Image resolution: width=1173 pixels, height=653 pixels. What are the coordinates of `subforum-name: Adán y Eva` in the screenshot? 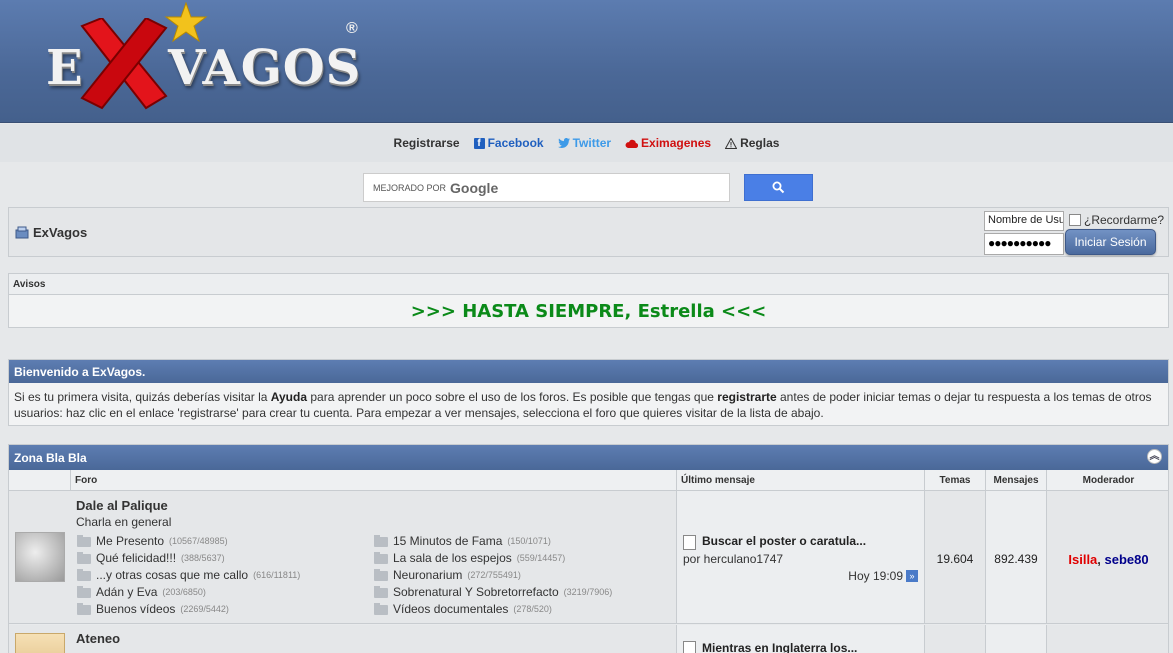 It's located at (127, 592).